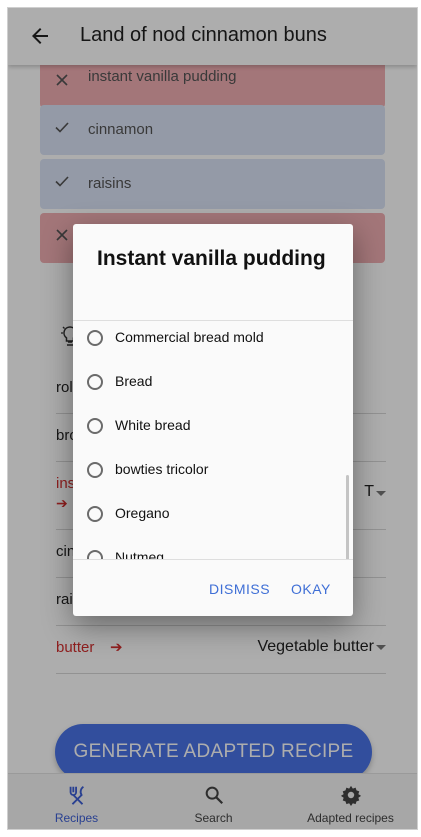 Image resolution: width=421 pixels, height=837 pixels. Describe the element at coordinates (153, 425) in the screenshot. I see `option-label: White bread` at that location.